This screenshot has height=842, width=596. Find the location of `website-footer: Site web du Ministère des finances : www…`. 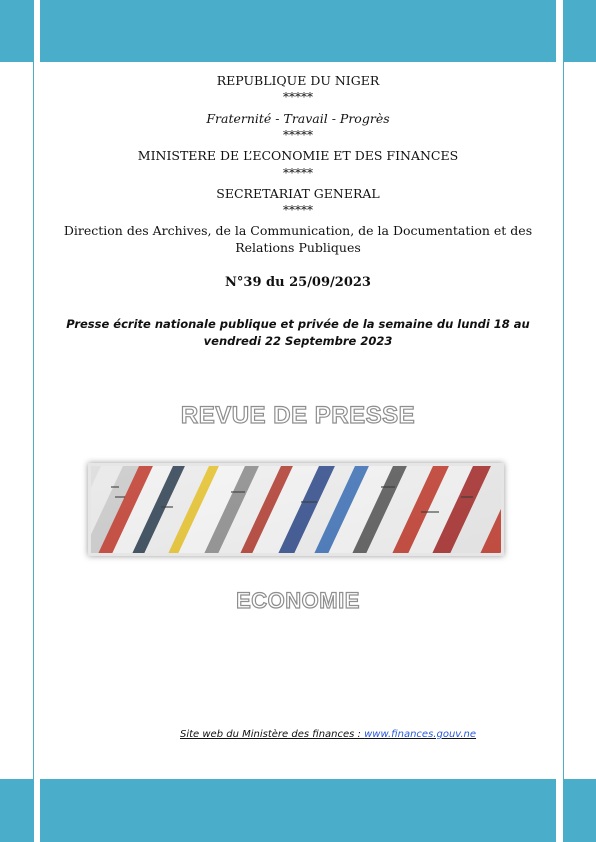

website-footer: Site web du Ministère des finances : www… is located at coordinates (328, 734).